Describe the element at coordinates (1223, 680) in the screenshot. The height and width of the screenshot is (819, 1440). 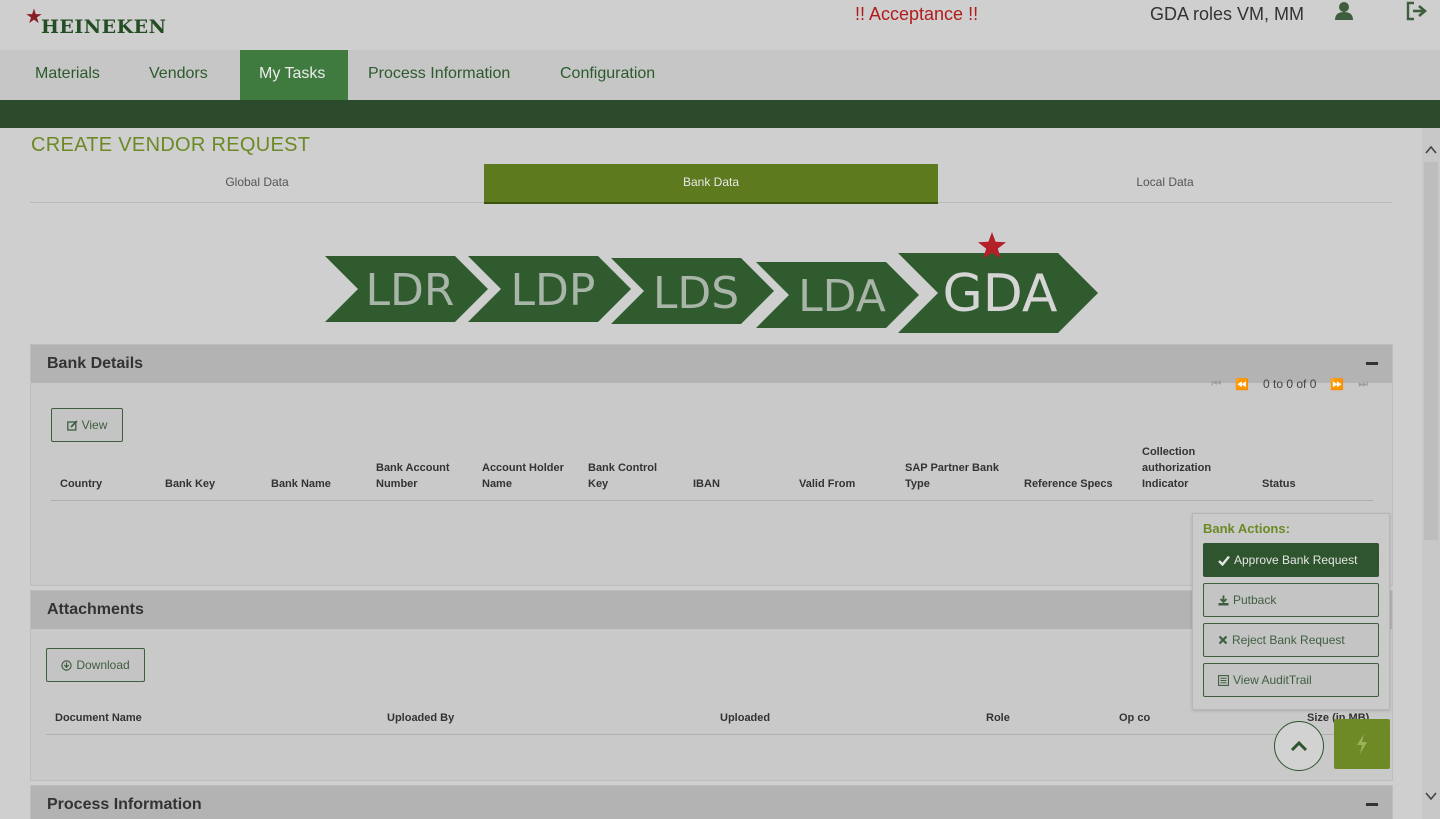
I see `list-icon` at that location.